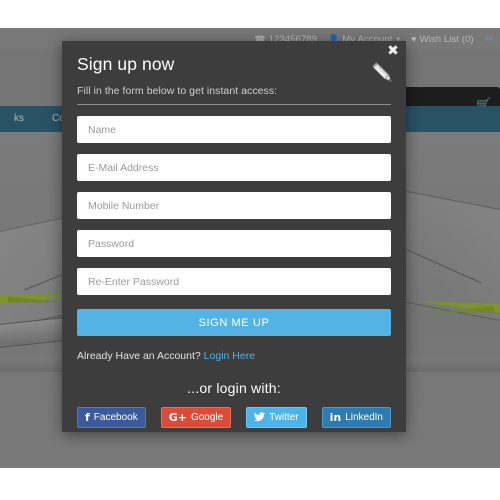 The image size is (500, 500). Describe the element at coordinates (234, 388) in the screenshot. I see `or-login-with-label: ...or login with:` at that location.